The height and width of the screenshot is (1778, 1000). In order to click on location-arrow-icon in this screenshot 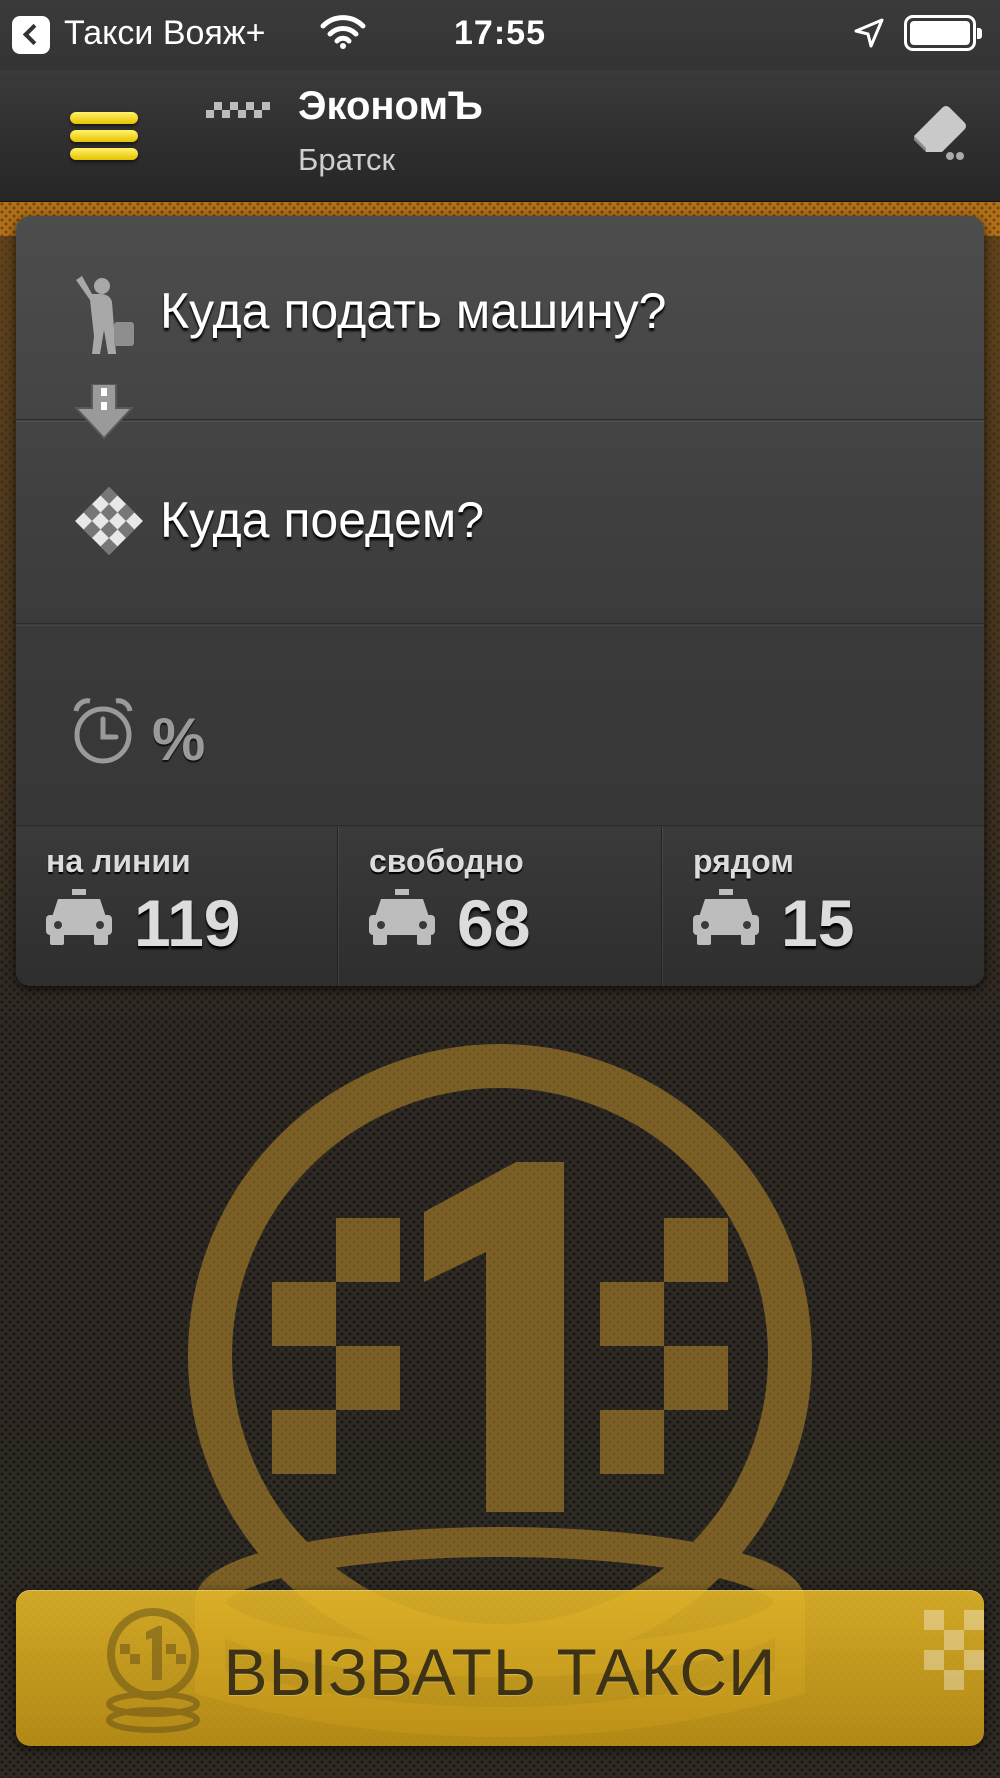, I will do `click(869, 33)`.